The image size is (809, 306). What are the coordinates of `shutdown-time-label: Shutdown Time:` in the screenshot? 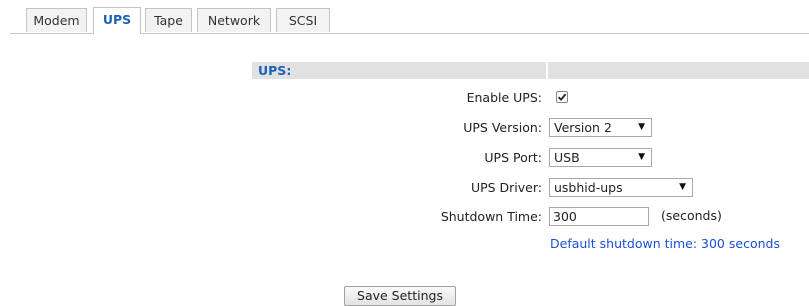 It's located at (491, 216).